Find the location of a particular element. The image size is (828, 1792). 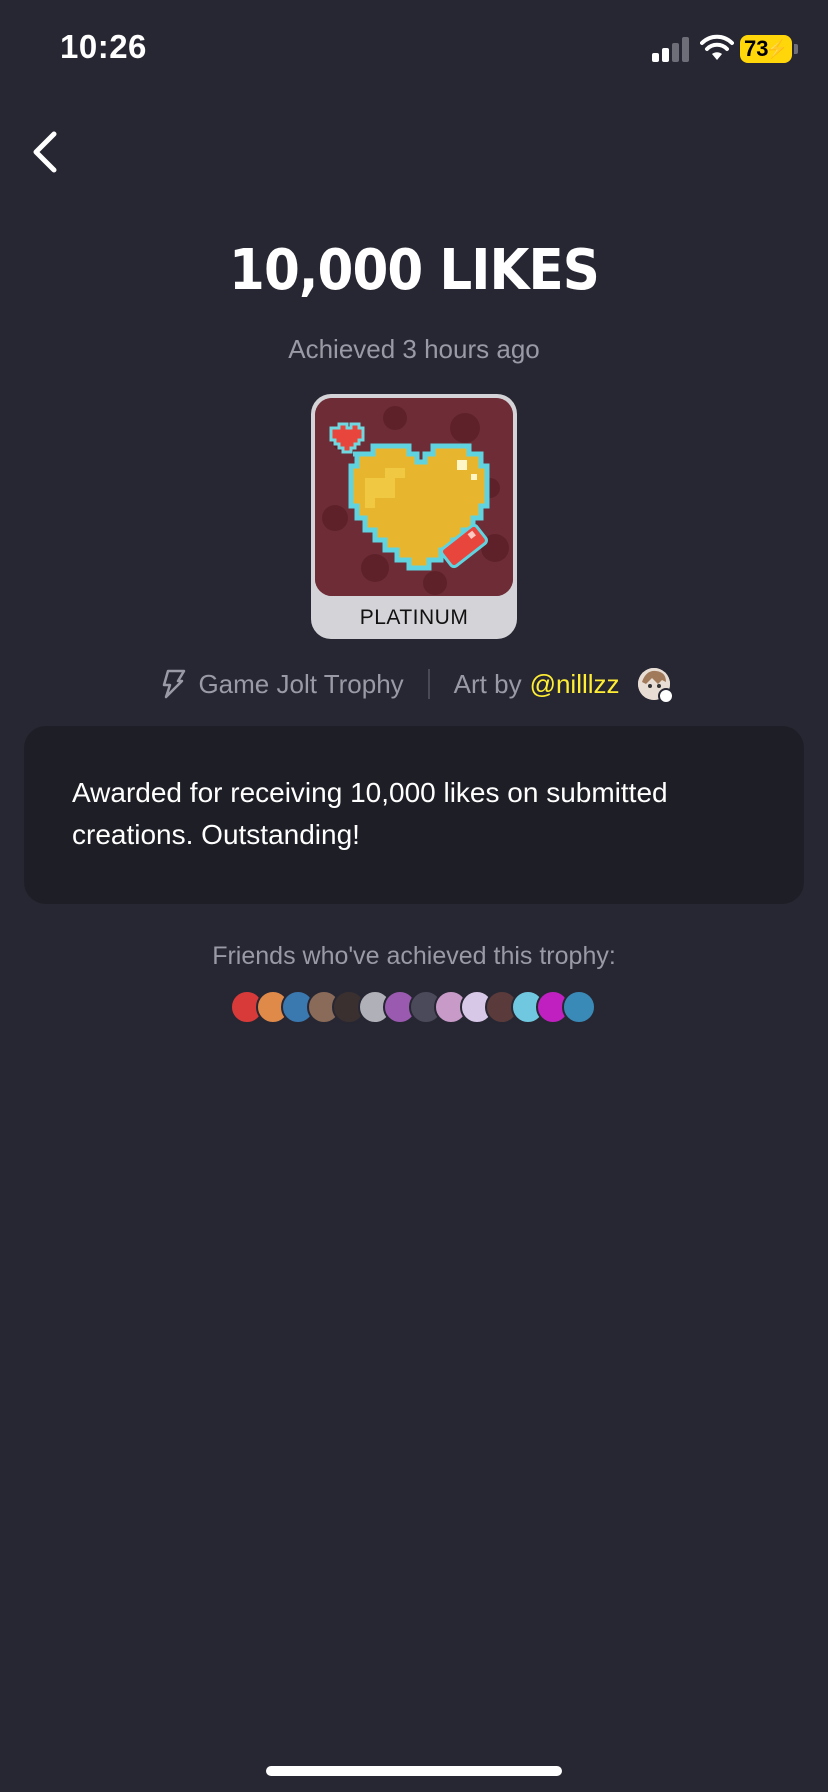

trophy-tier-label: PLATINUM is located at coordinates (414, 617).